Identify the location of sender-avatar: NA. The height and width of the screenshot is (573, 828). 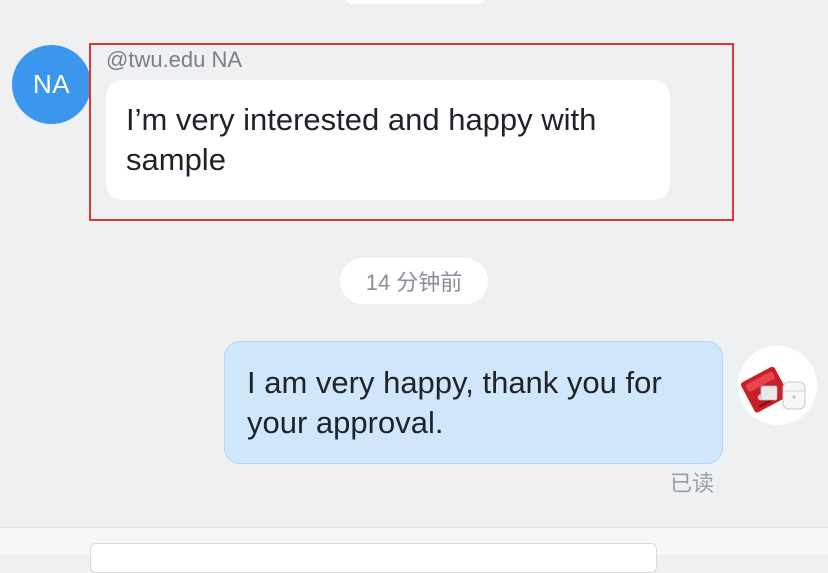
(51, 84).